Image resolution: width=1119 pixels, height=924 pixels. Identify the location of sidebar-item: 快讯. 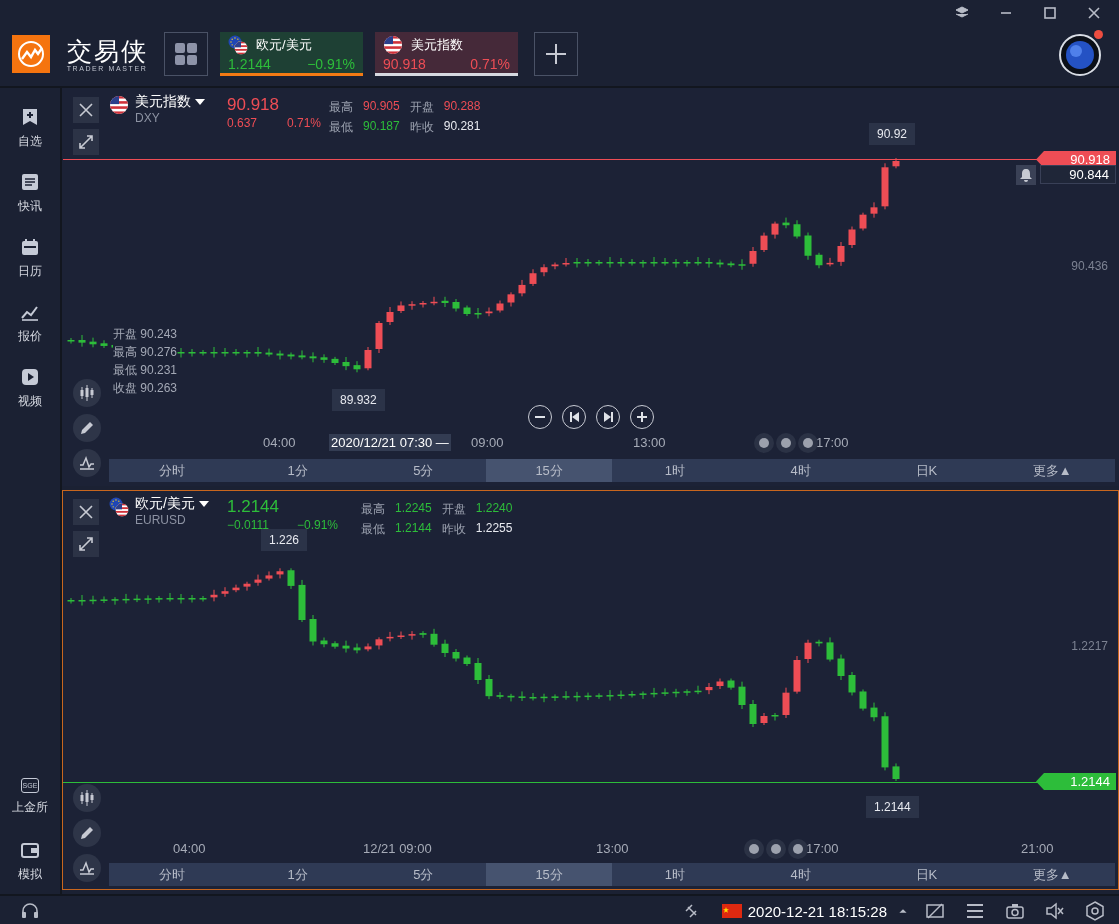
(30, 193).